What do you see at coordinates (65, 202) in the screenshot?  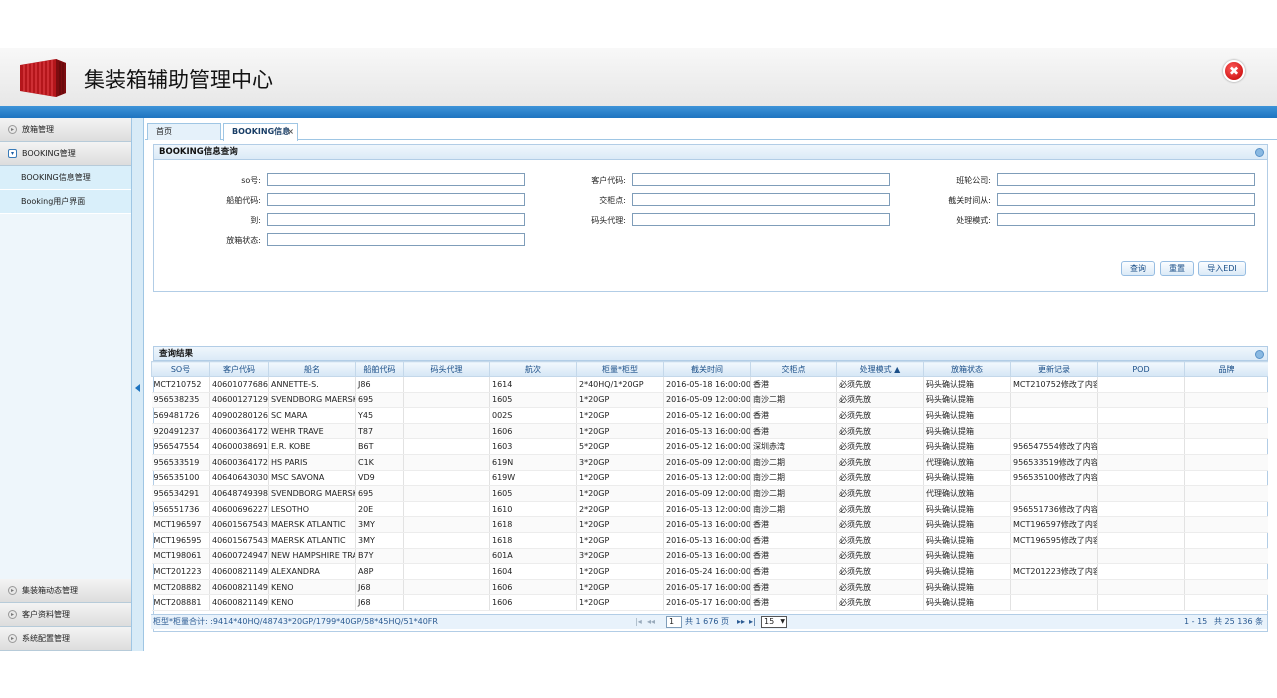 I see `sidebar-item-booking-user: Booking用户界面` at bounding box center [65, 202].